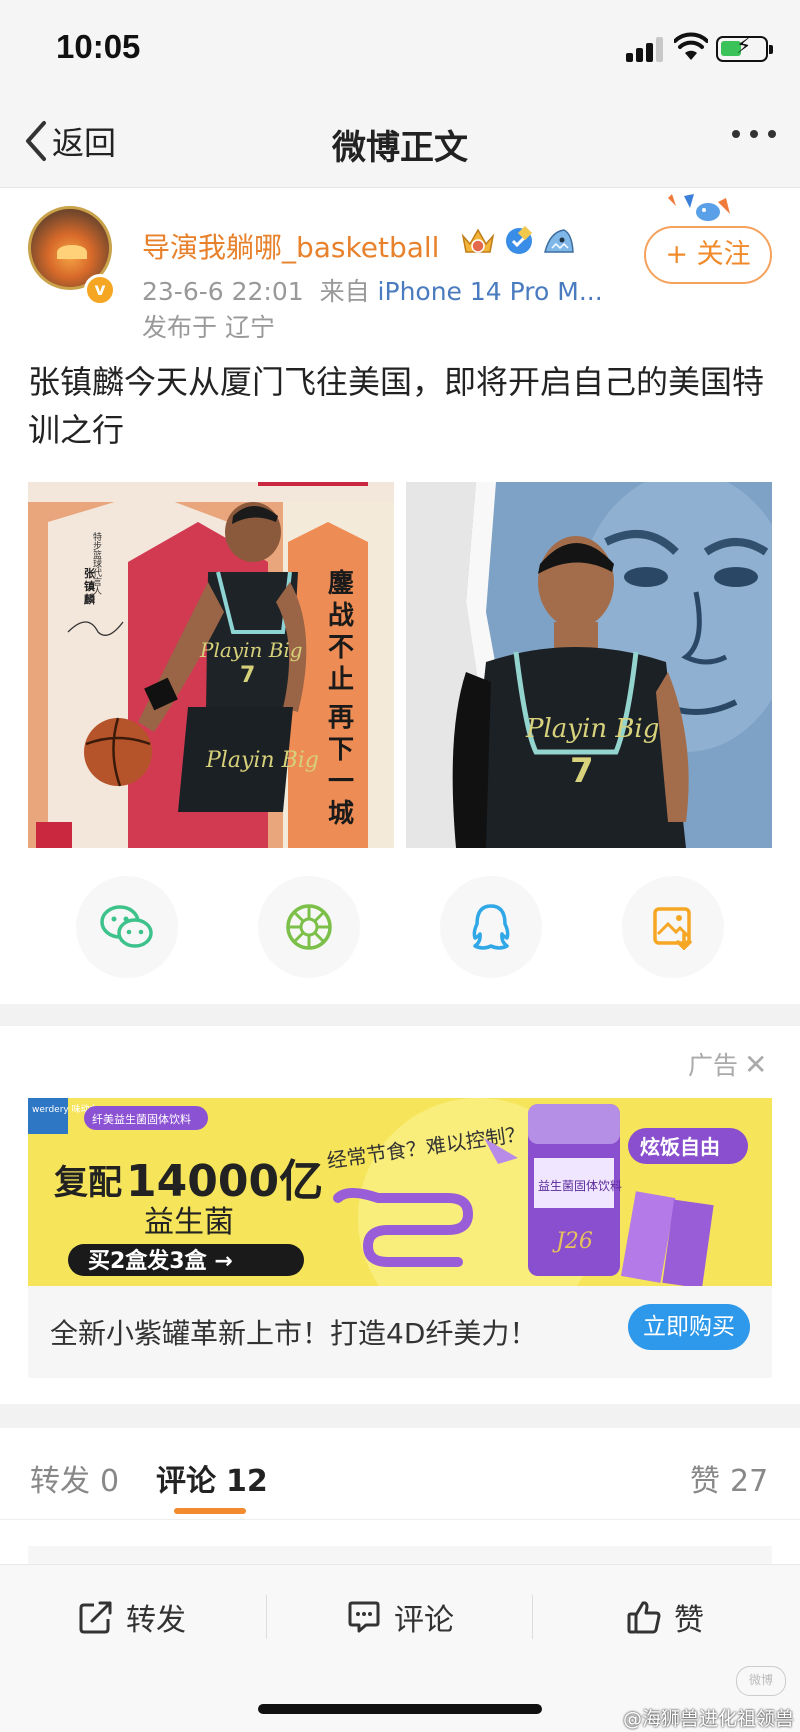 The width and height of the screenshot is (800, 1732). I want to click on ad-slogan: 炫饭自由, so click(680, 1147).